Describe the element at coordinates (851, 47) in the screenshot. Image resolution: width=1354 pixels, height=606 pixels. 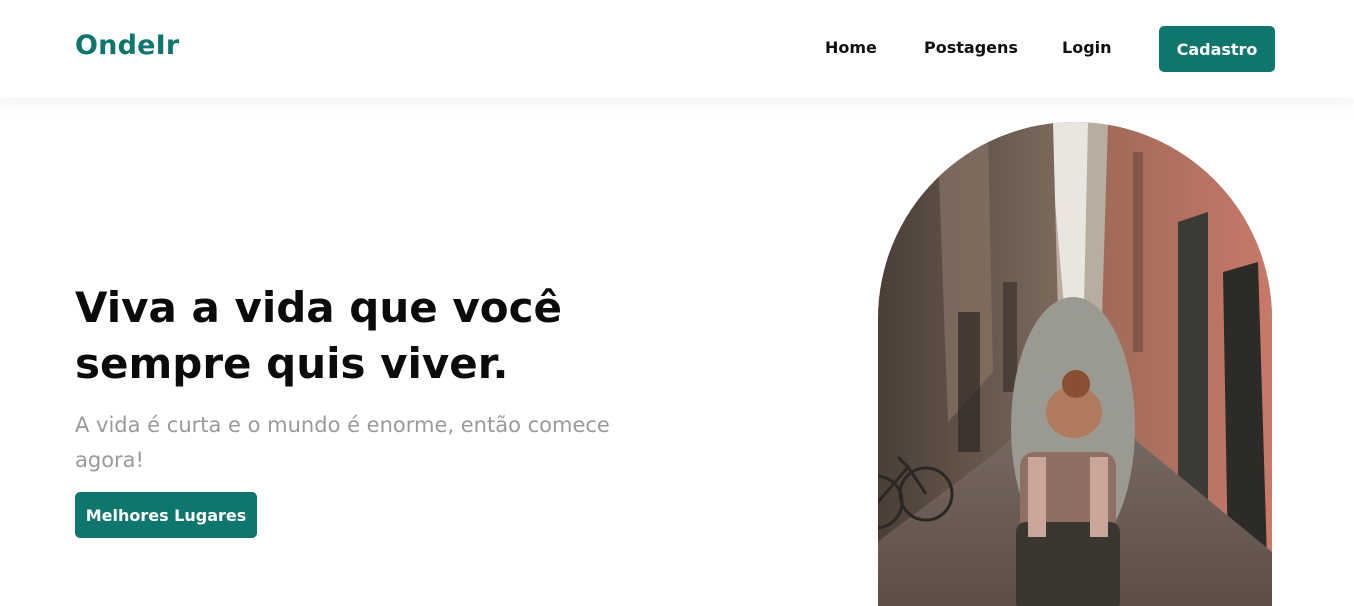
I see `nav-link-home: Home` at that location.